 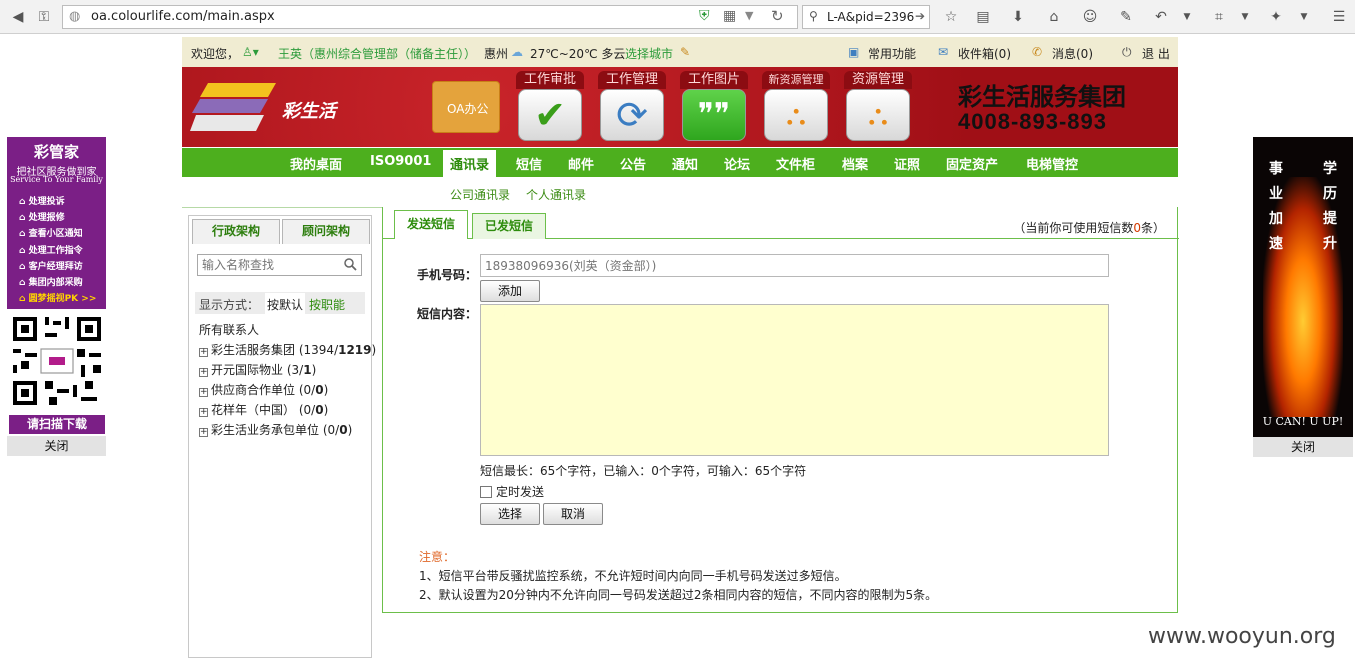 I want to click on close-right-ad-button: 关闭, so click(x=1303, y=447).